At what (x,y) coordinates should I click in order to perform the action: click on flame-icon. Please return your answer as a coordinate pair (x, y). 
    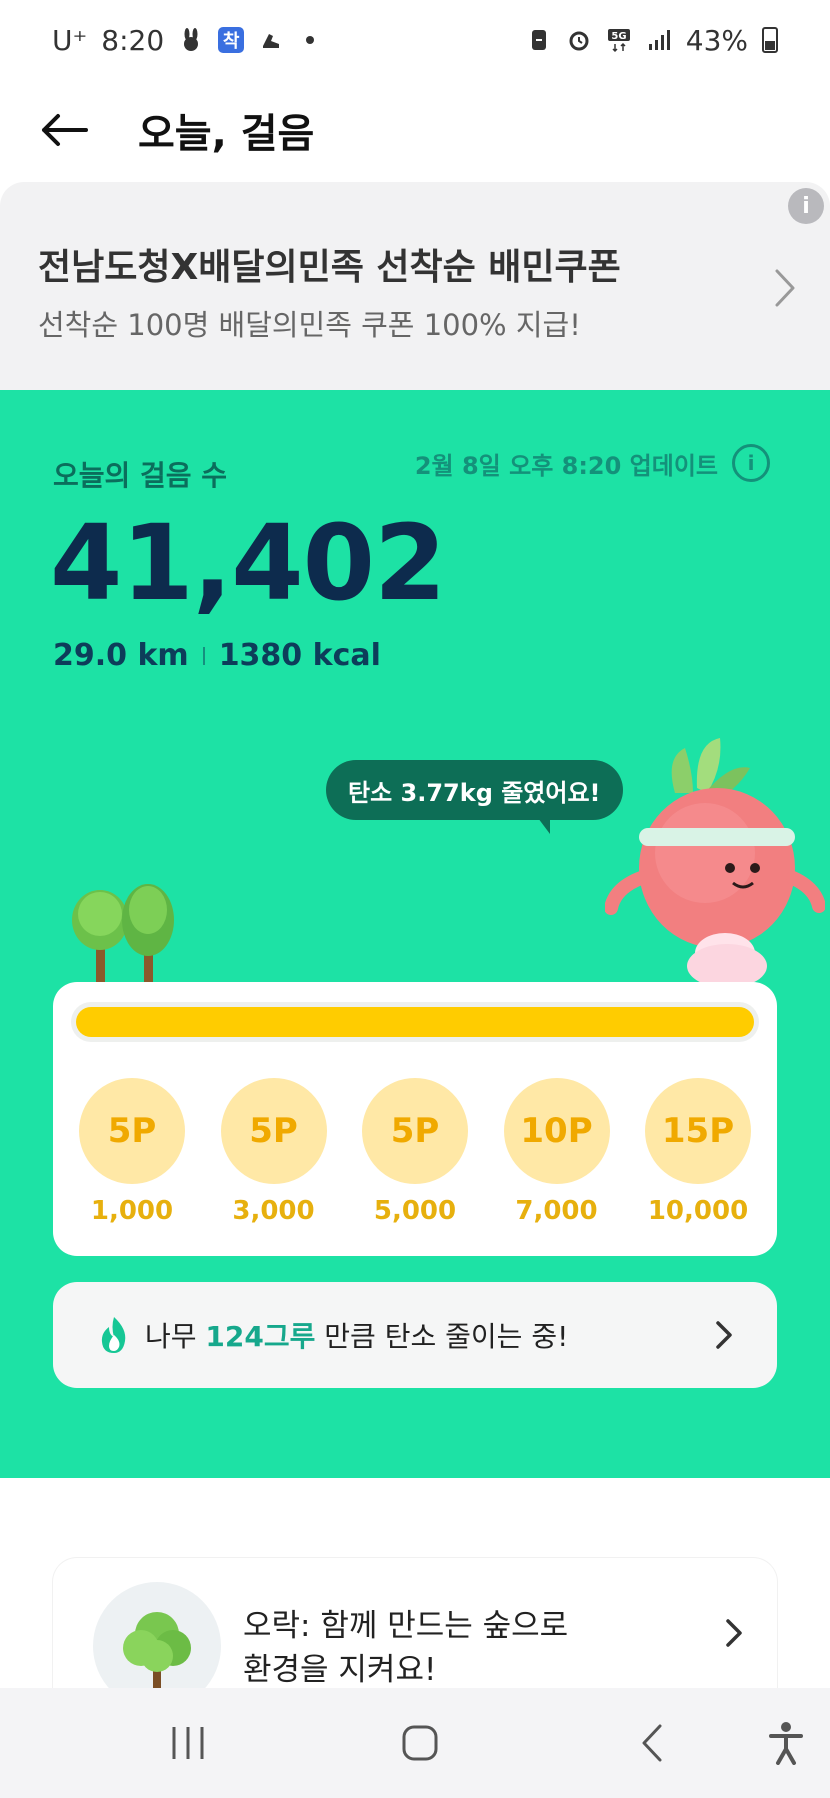
    Looking at the image, I should click on (113, 1335).